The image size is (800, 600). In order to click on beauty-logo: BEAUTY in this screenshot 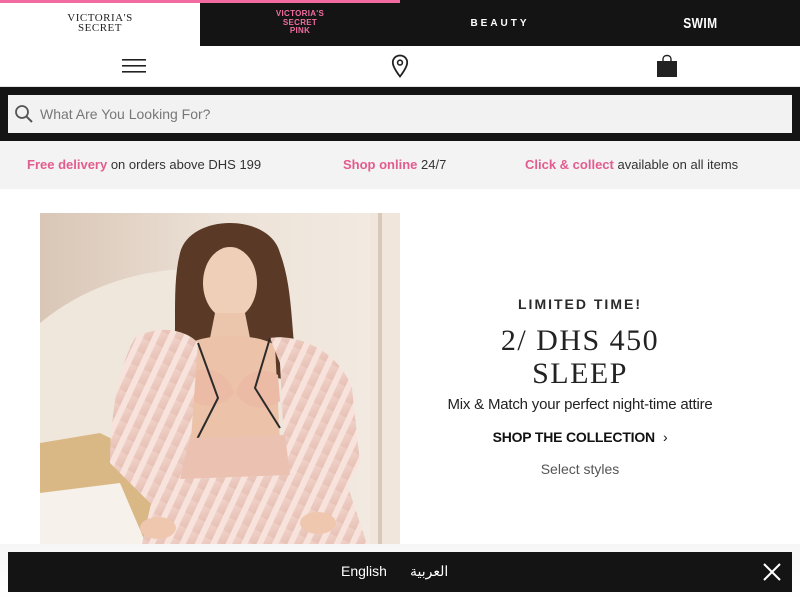, I will do `click(500, 23)`.